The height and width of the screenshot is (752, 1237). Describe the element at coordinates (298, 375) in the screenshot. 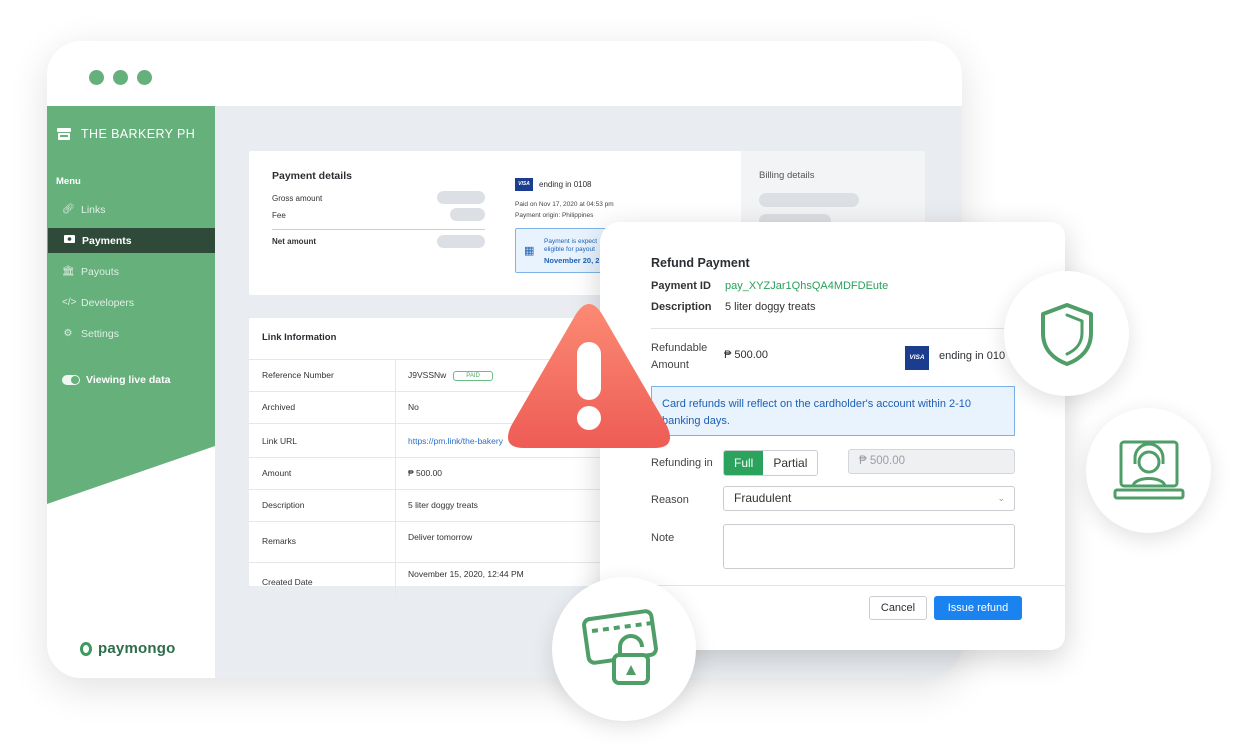

I see `row-key: Reference Number` at that location.